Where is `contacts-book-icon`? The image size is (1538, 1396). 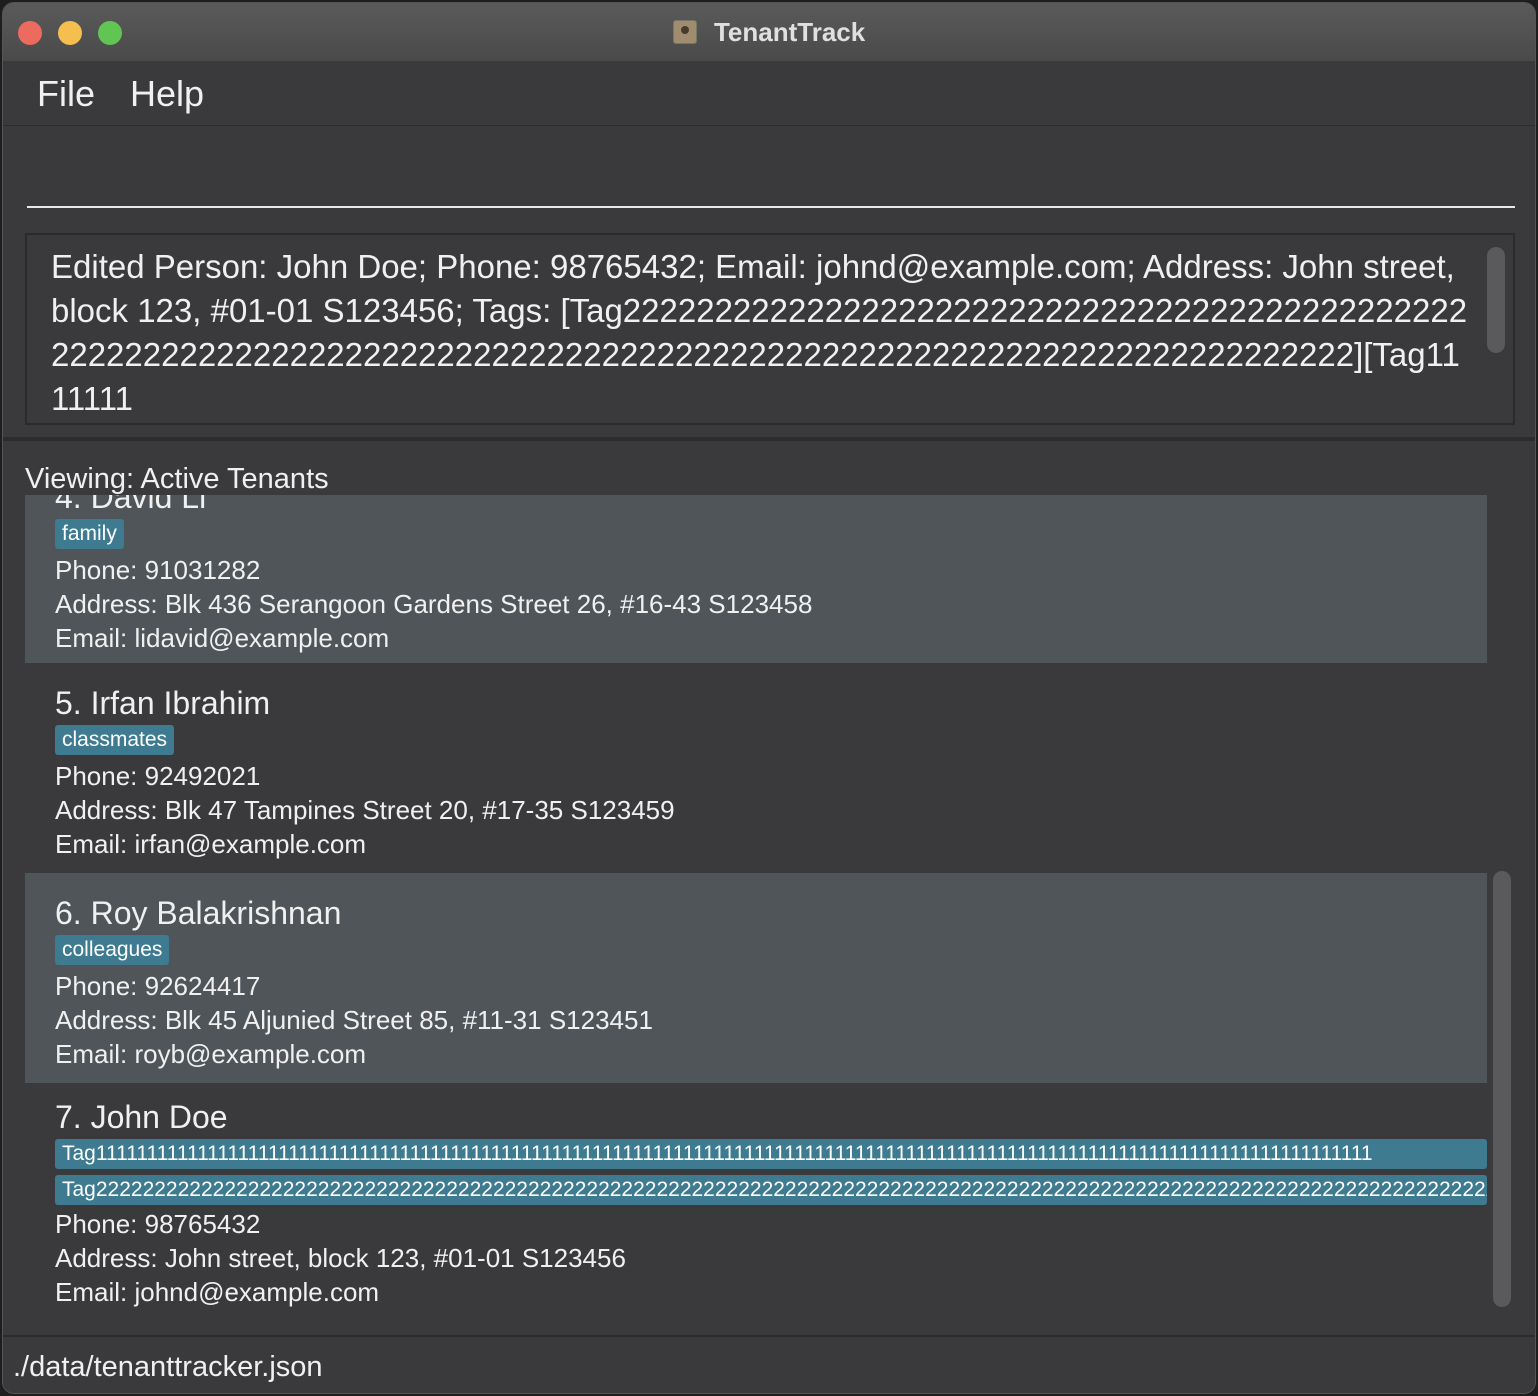 contacts-book-icon is located at coordinates (684, 32).